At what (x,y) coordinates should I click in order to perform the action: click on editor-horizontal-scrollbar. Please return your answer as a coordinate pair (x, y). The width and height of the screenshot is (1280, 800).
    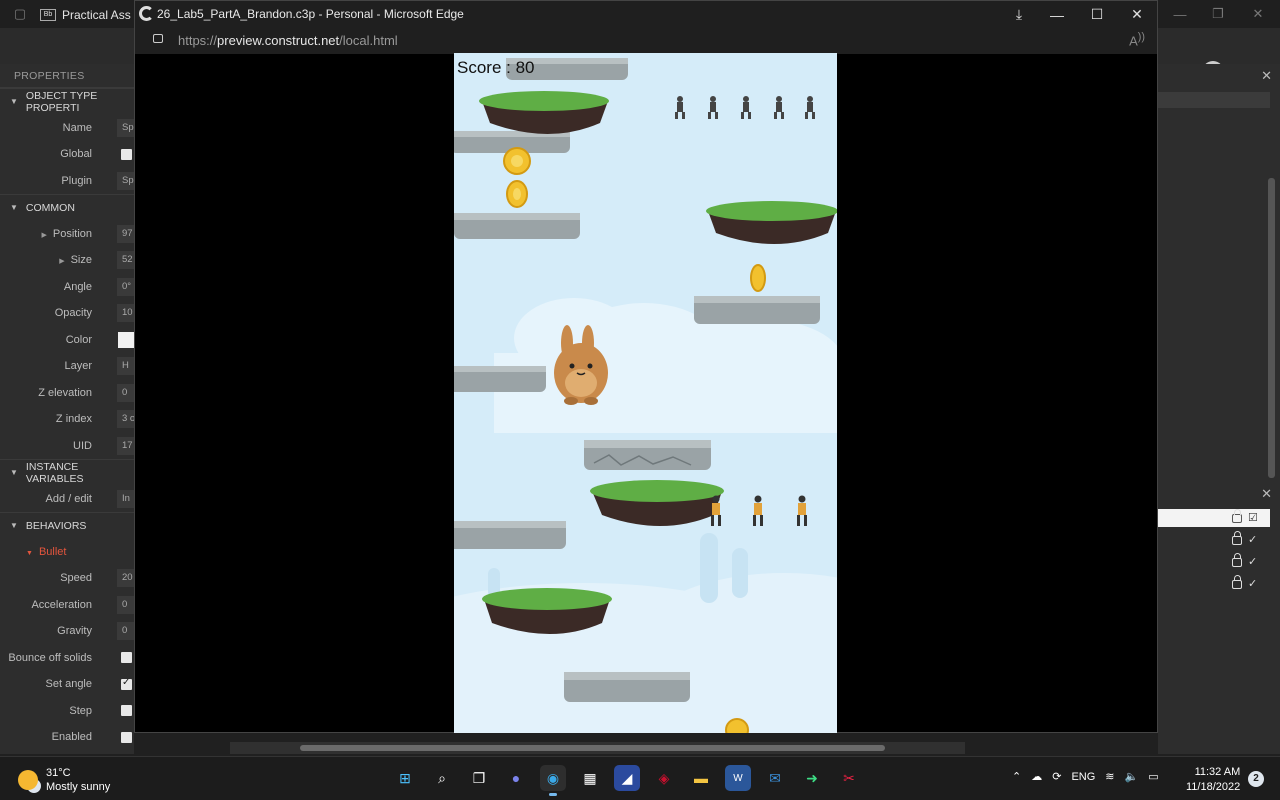
    Looking at the image, I should click on (597, 748).